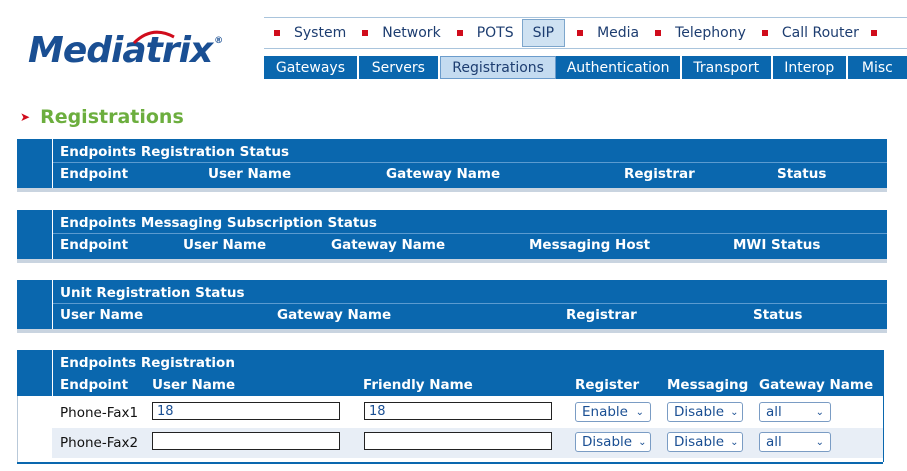 The height and width of the screenshot is (471, 907). I want to click on table-right-edge, so click(895, 406).